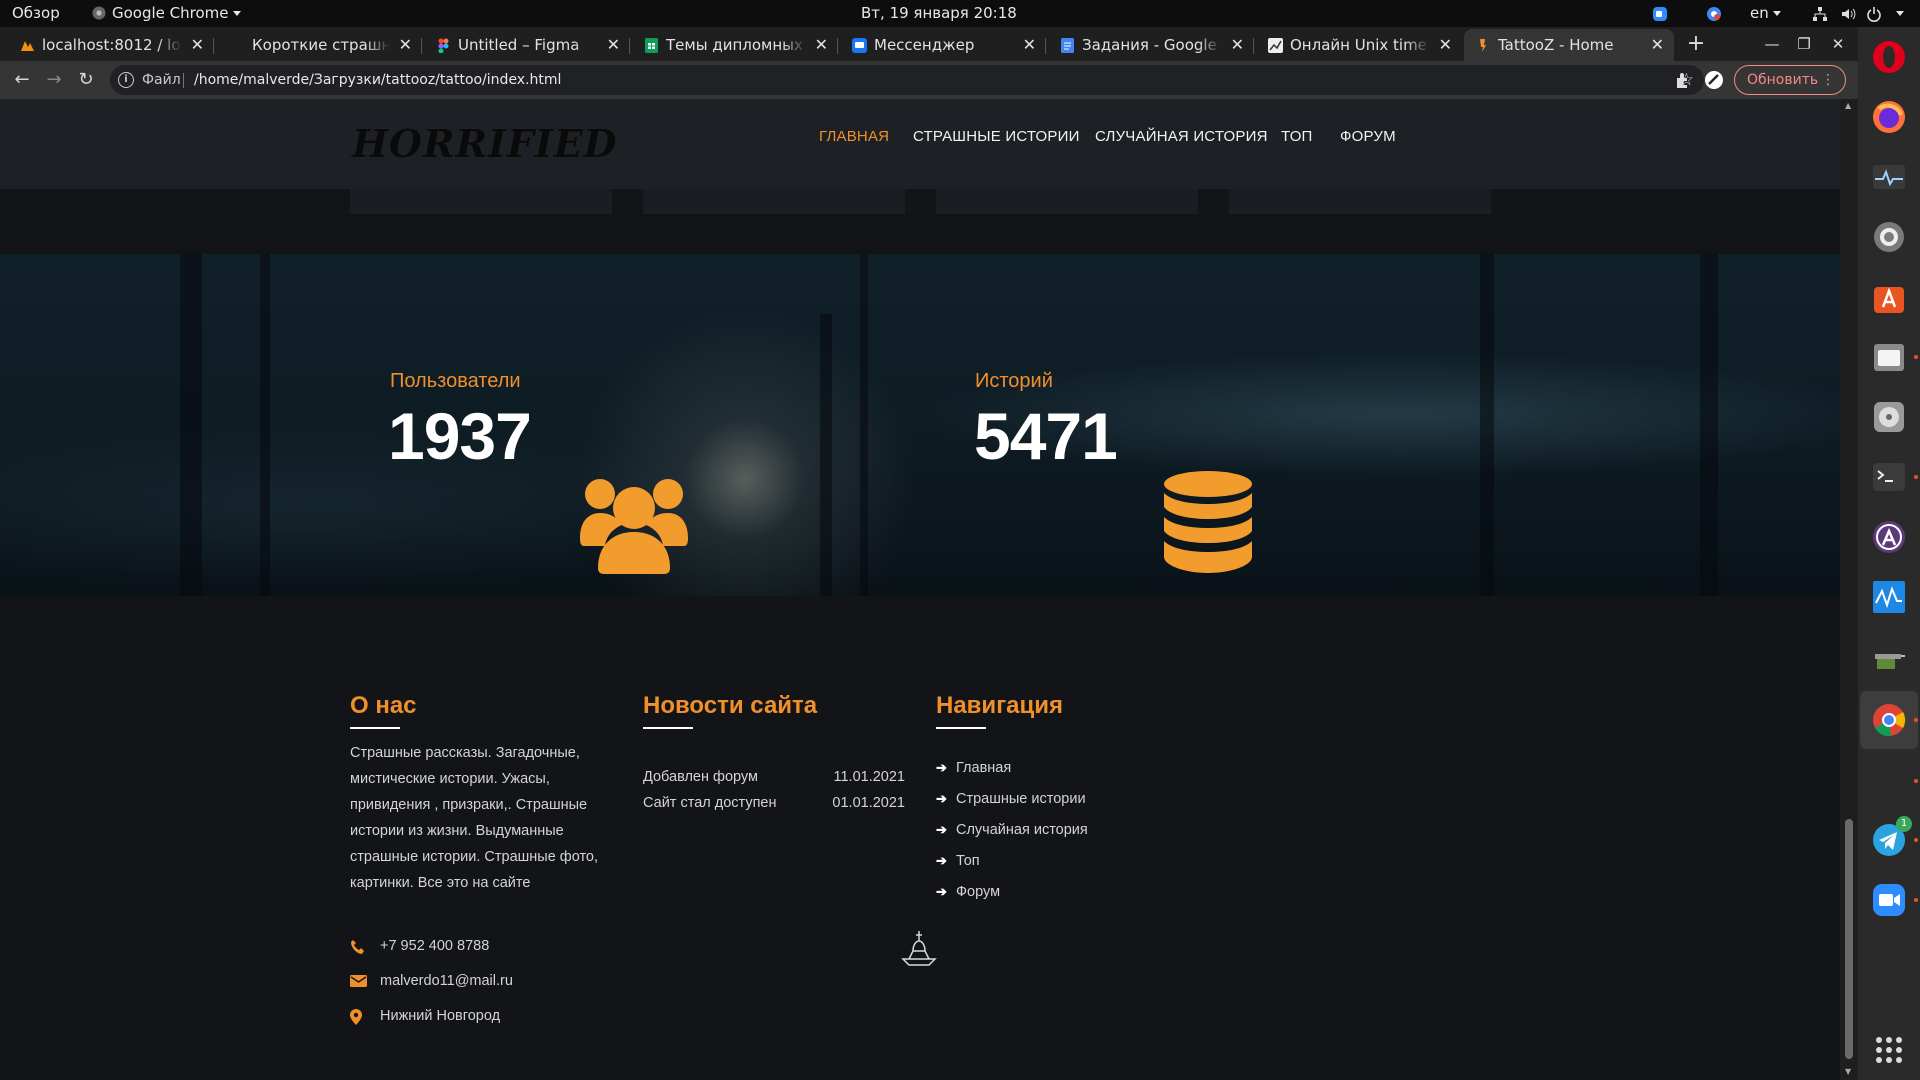 Image resolution: width=1920 pixels, height=1080 pixels. Describe the element at coordinates (1848, 1071) in the screenshot. I see `scroll-down-icon: ▼` at that location.